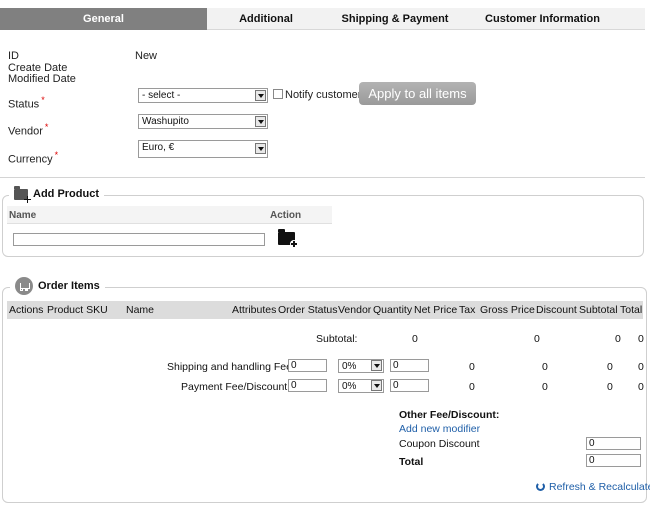 Image resolution: width=650 pixels, height=512 pixels. Describe the element at coordinates (26, 310) in the screenshot. I see `column-actions: Actions` at that location.